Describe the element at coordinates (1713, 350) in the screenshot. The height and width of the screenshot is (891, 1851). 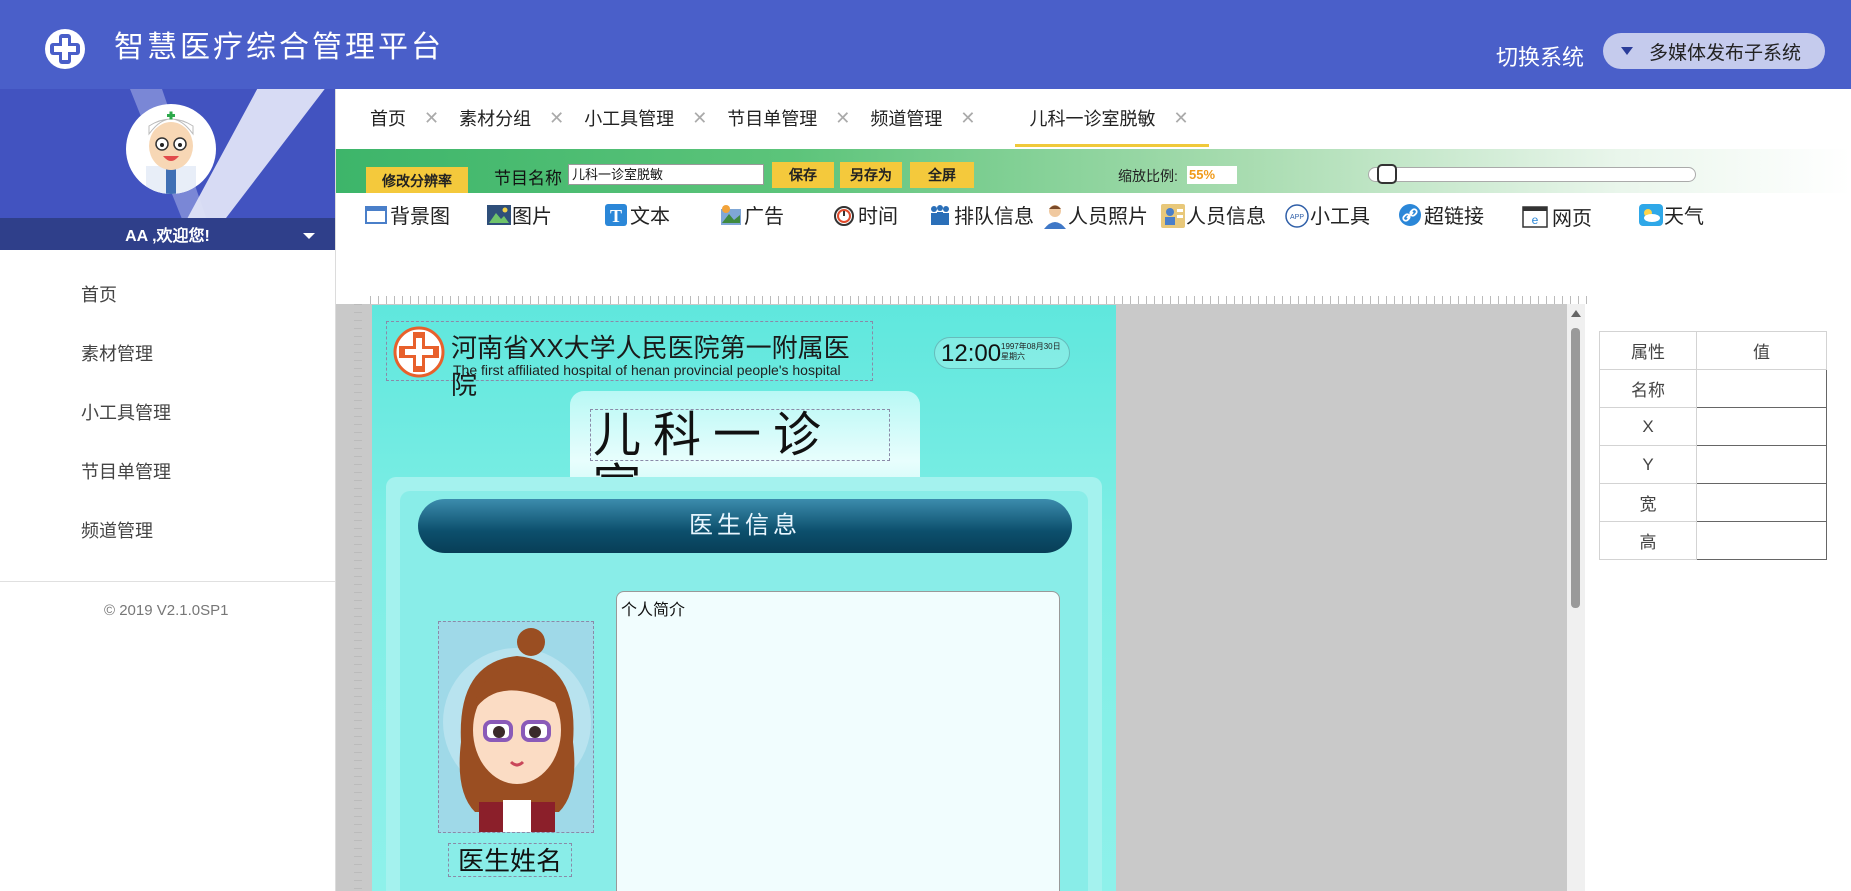
I see `properties-header: 属性 值` at that location.